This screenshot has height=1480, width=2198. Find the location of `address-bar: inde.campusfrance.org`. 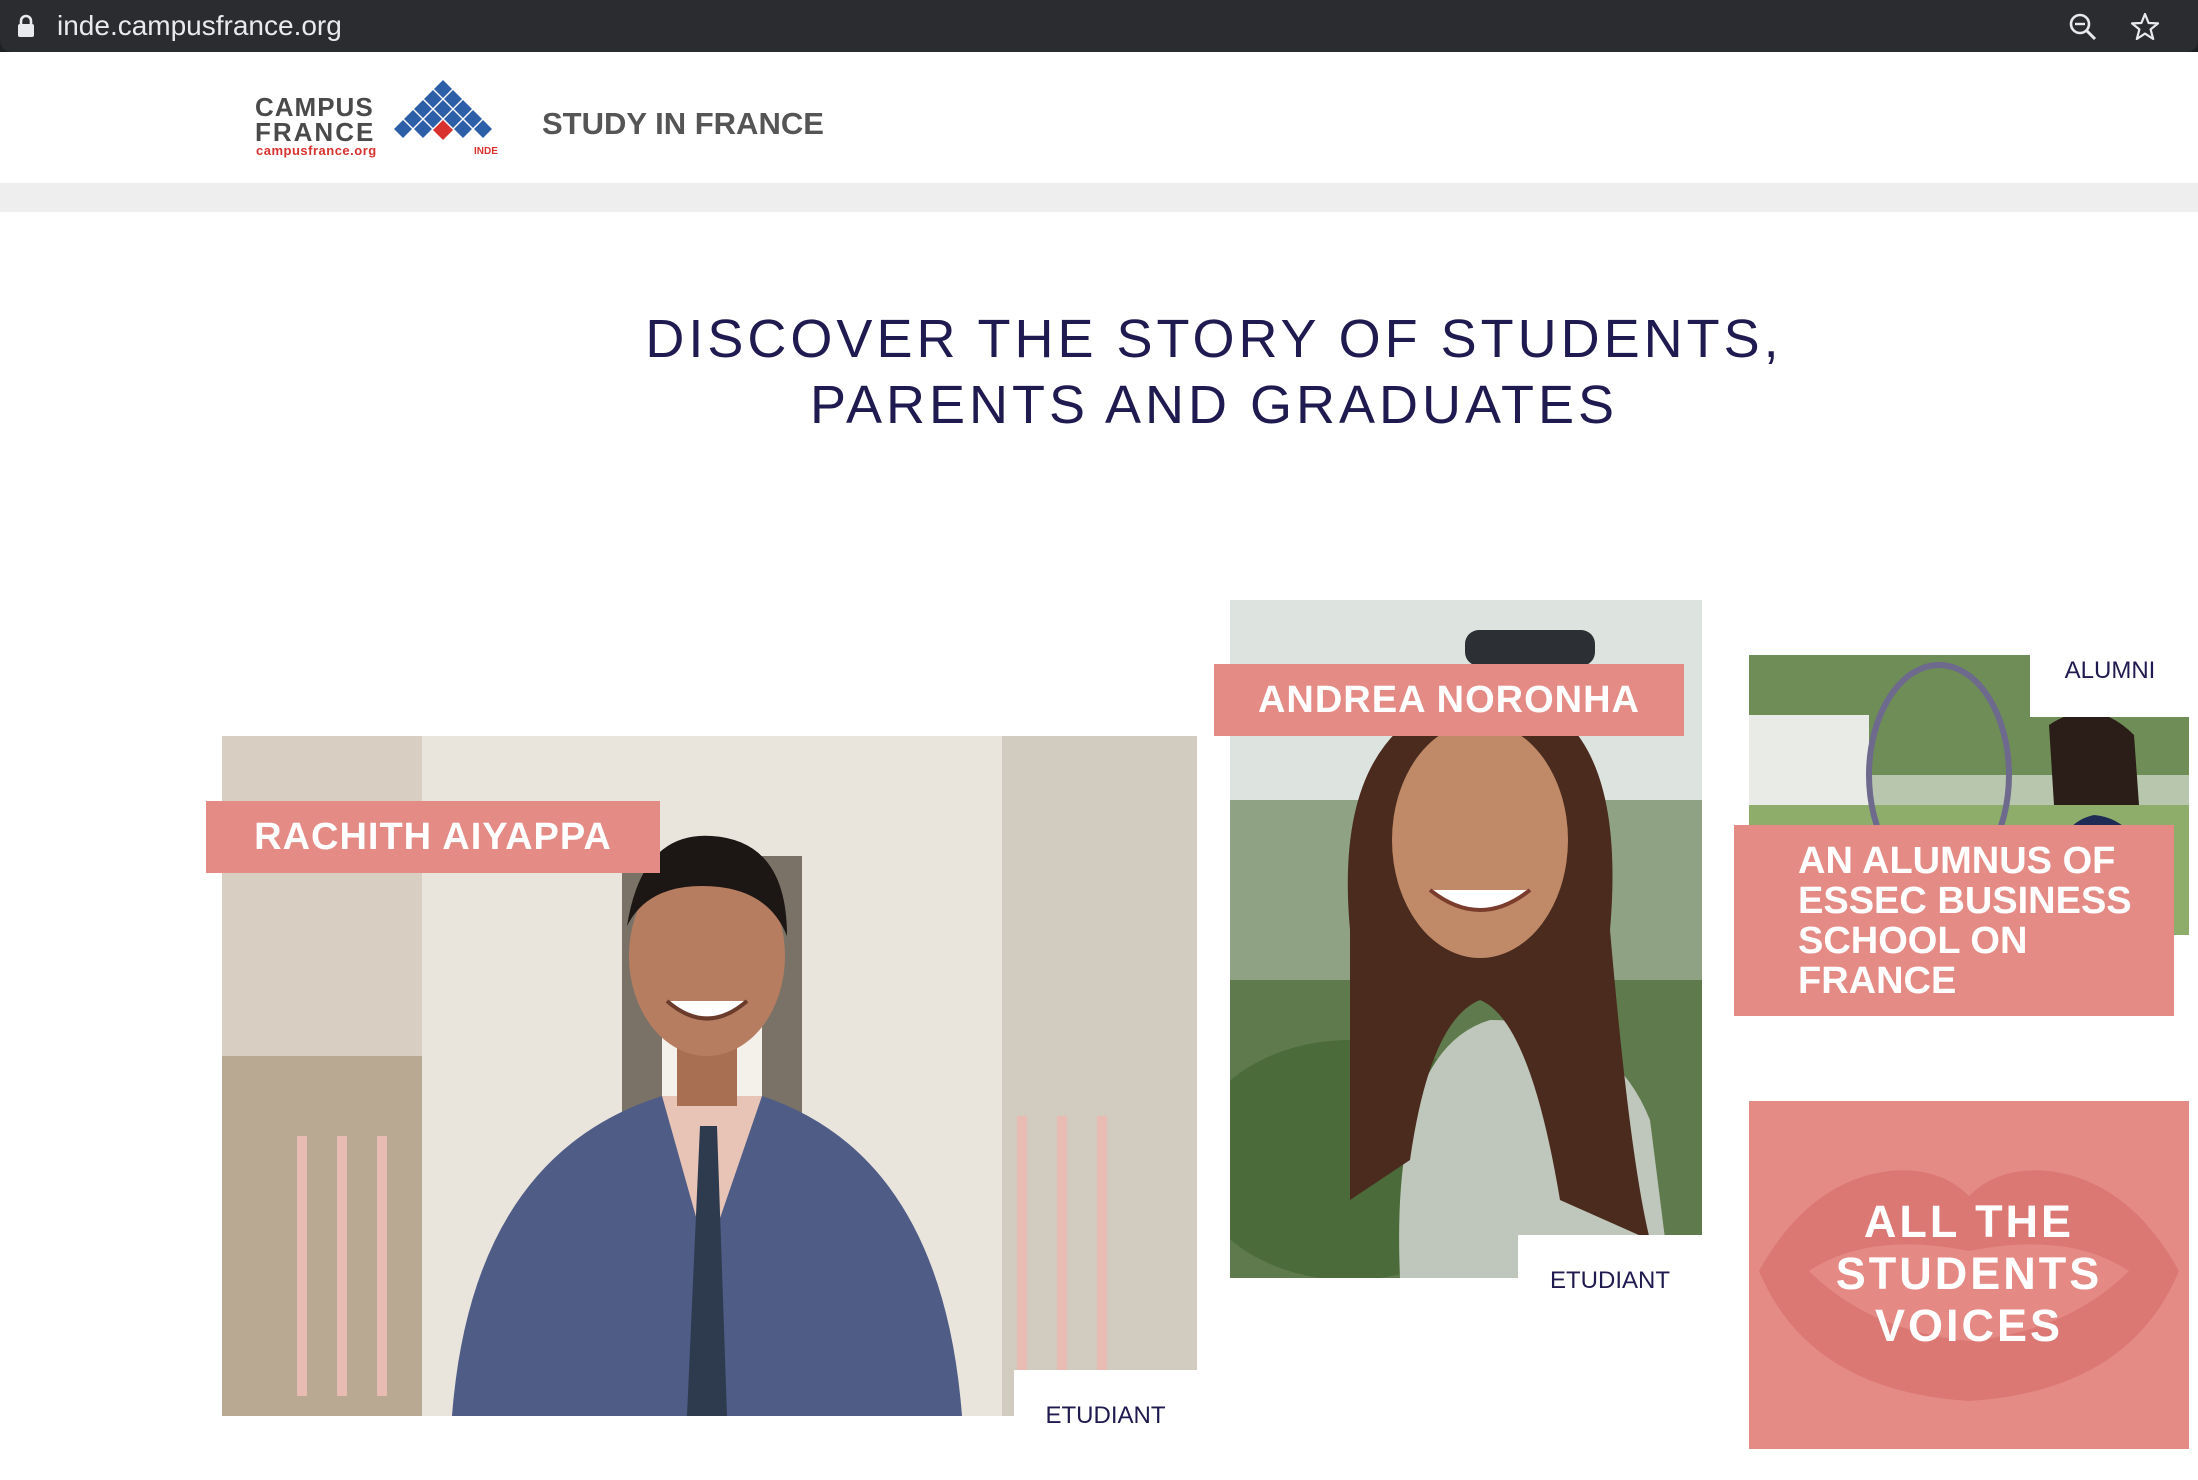

address-bar: inde.campusfrance.org is located at coordinates (1099, 26).